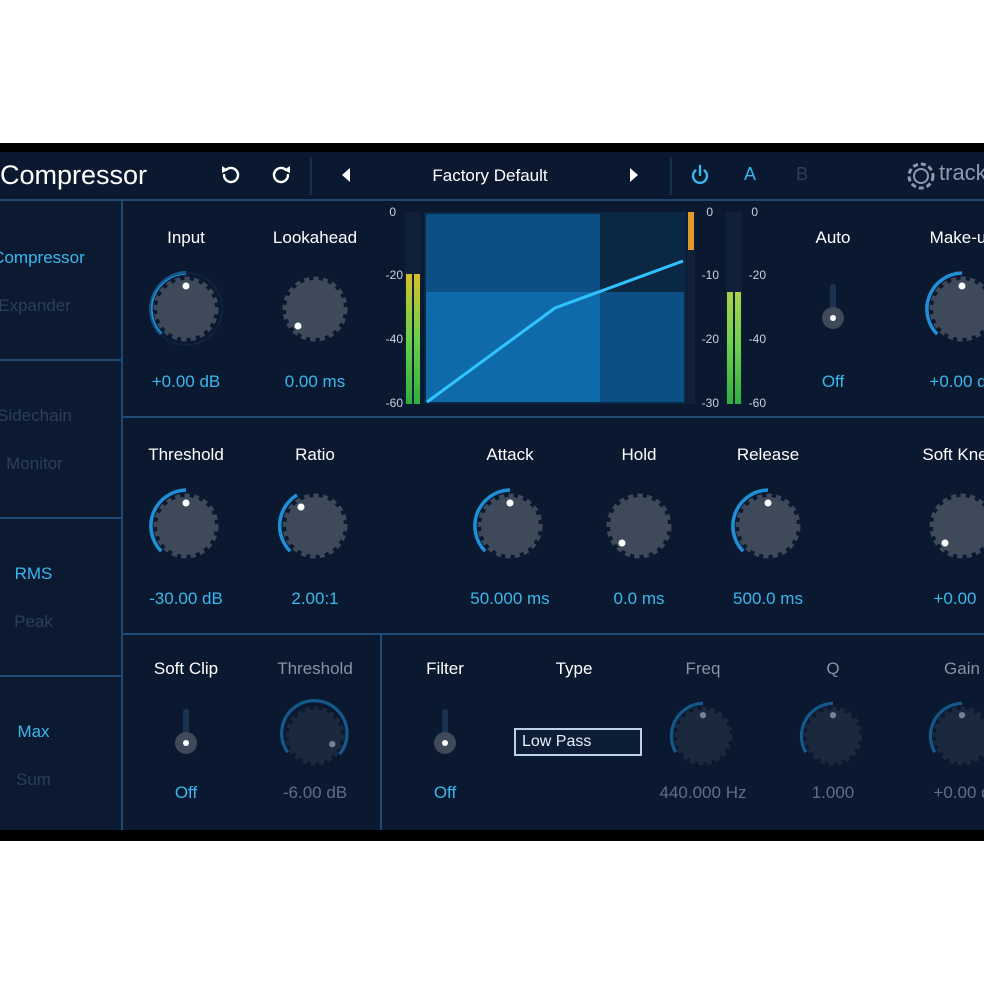 This screenshot has width=984, height=985. What do you see at coordinates (315, 792) in the screenshot?
I see `clip-threshold-value: -6.00 dB` at bounding box center [315, 792].